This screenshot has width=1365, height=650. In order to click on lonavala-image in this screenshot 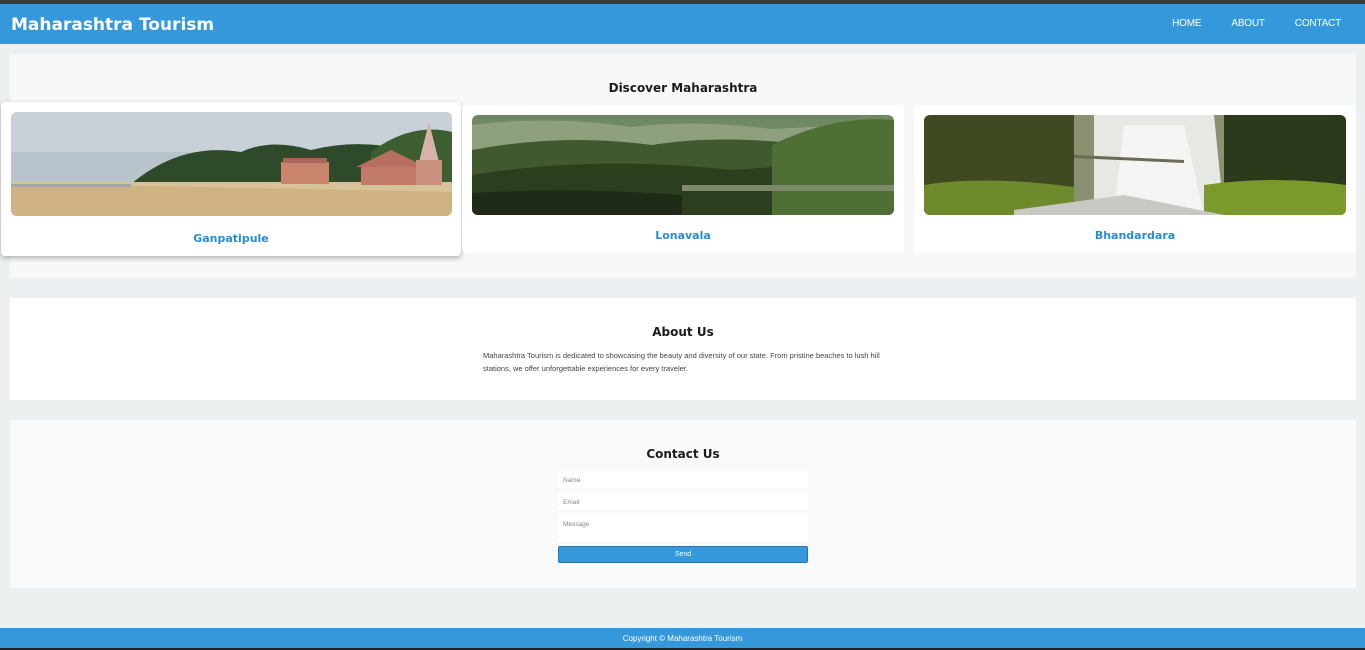, I will do `click(683, 165)`.